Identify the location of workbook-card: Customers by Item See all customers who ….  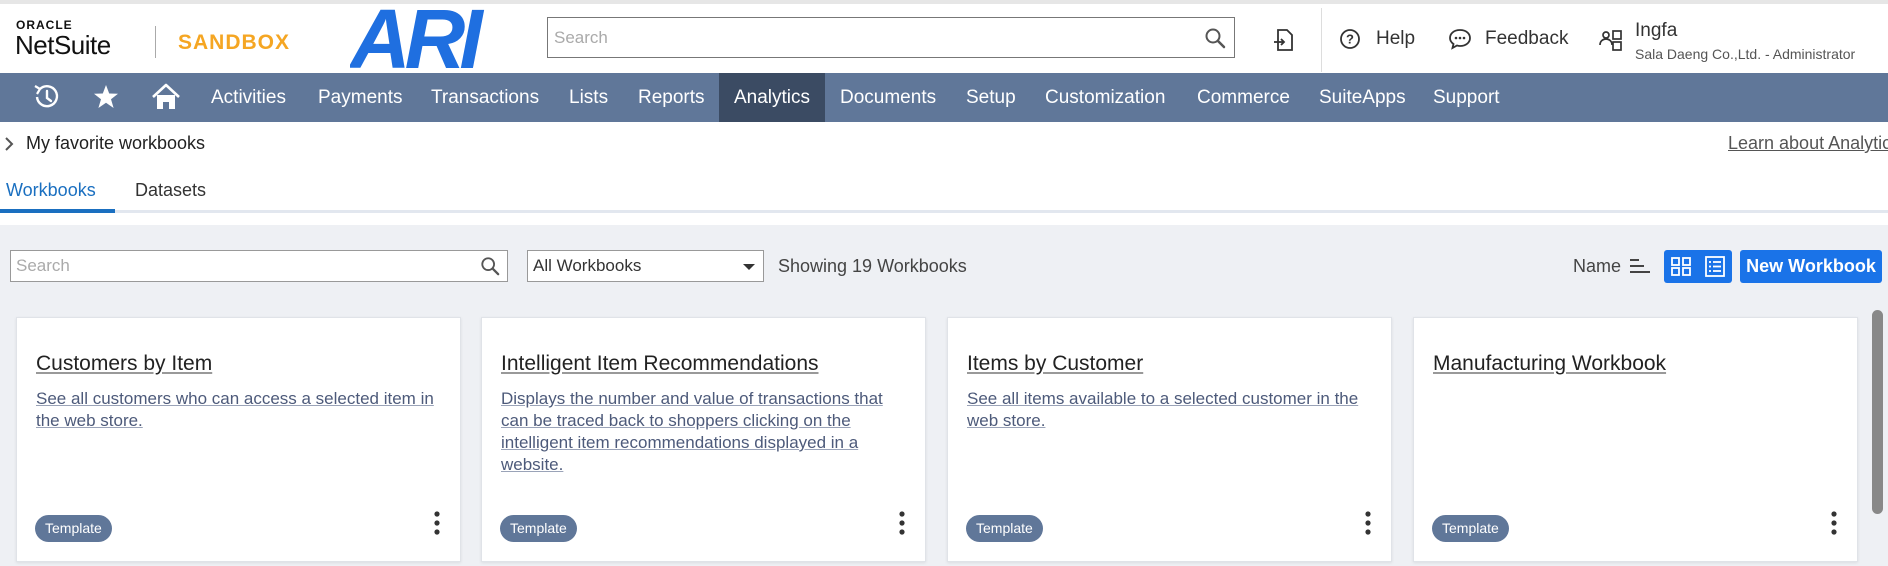
(238, 439).